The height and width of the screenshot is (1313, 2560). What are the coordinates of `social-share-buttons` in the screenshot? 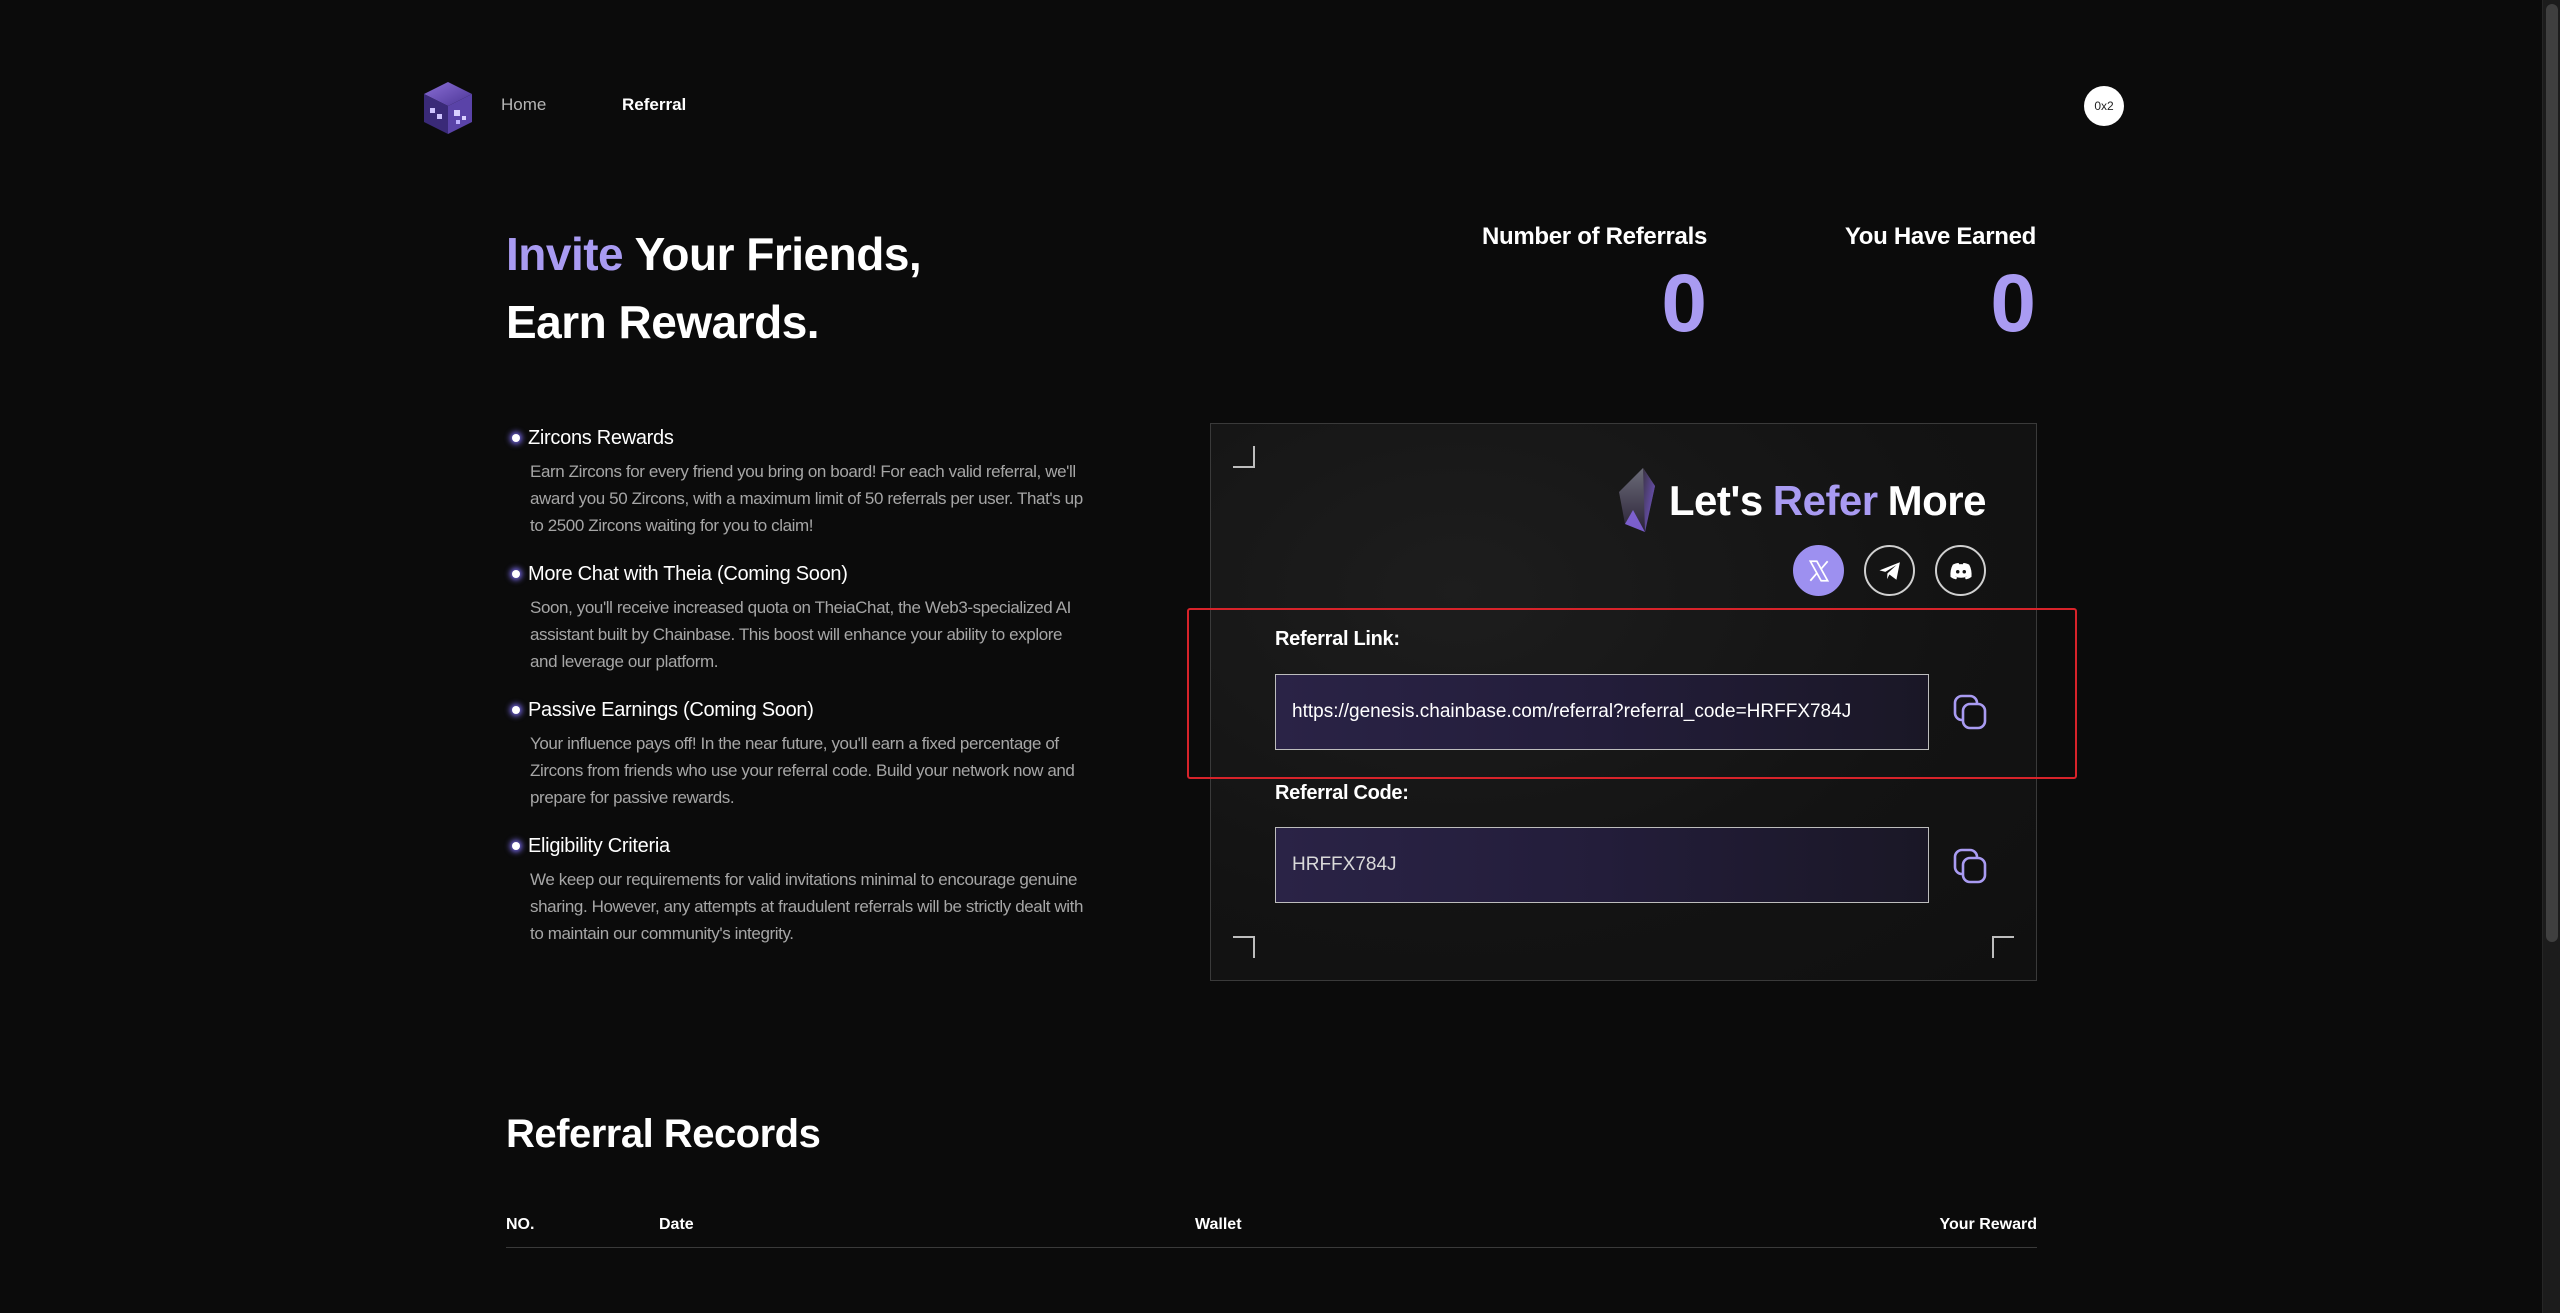 It's located at (1889, 570).